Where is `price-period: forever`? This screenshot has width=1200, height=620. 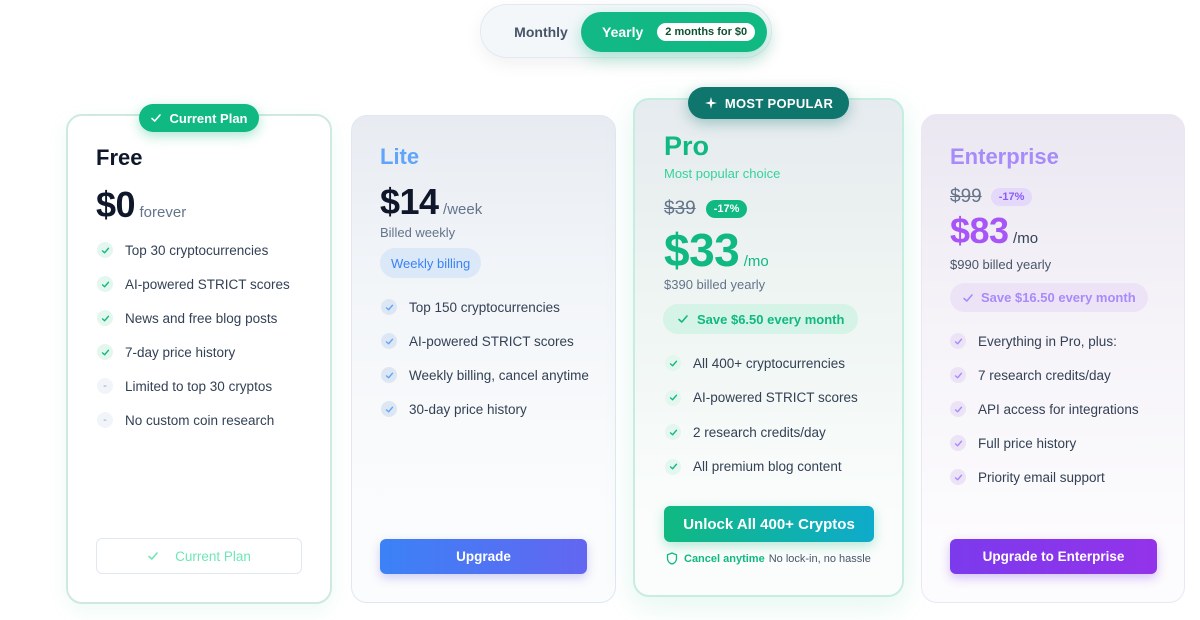
price-period: forever is located at coordinates (163, 212).